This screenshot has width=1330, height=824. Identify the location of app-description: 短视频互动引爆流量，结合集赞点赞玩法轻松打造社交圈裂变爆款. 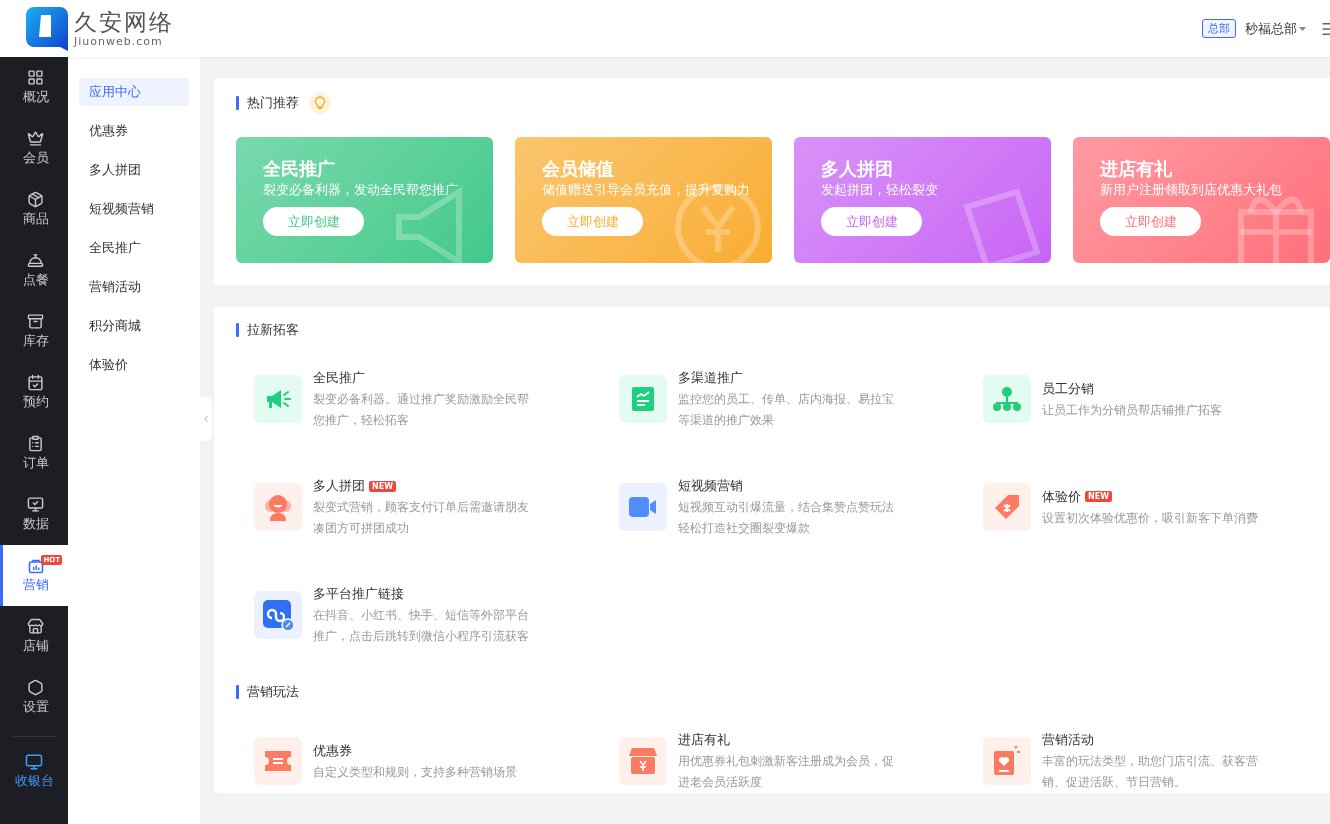
(786, 518).